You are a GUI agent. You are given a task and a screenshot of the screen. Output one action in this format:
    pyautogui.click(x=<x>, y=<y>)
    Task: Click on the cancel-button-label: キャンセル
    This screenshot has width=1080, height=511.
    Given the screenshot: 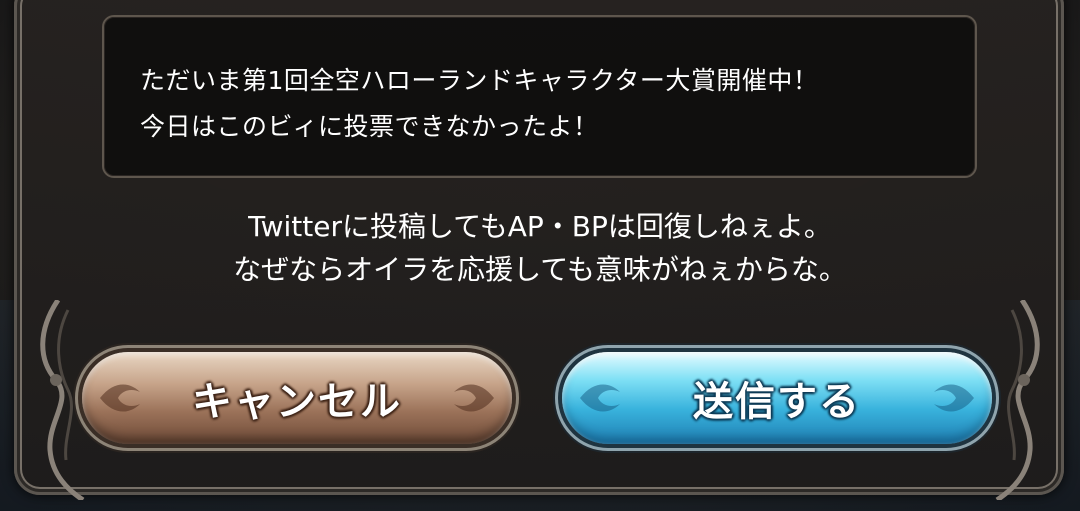 What is the action you would take?
    pyautogui.click(x=297, y=402)
    